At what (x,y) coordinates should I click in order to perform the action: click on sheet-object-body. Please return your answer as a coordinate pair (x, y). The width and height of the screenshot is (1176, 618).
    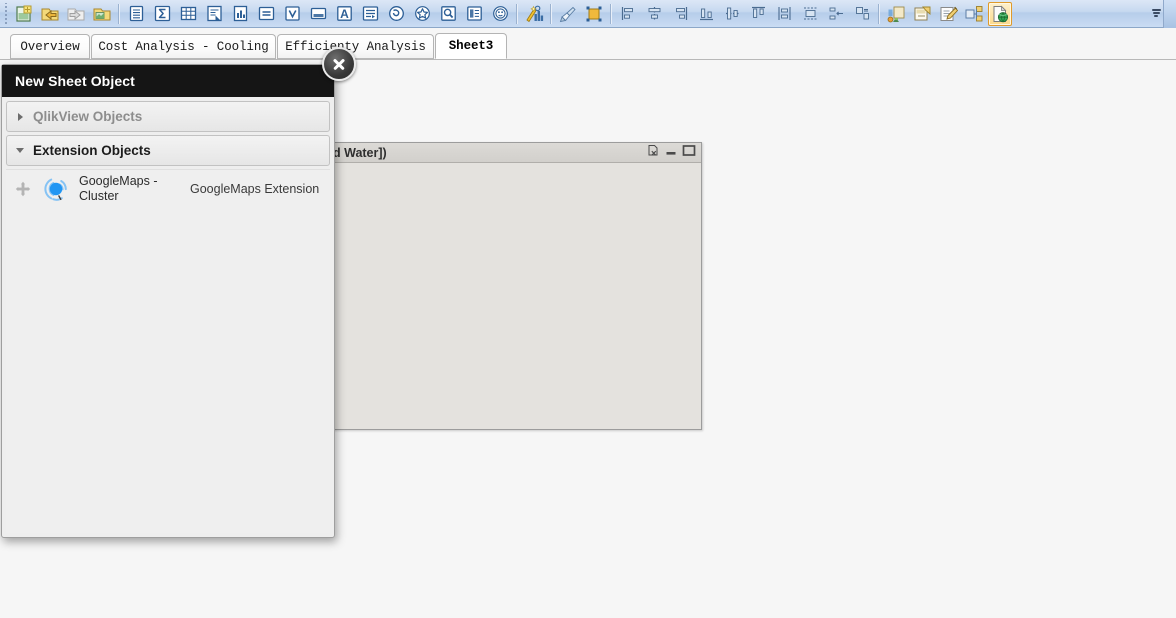
    Looking at the image, I should click on (517, 296).